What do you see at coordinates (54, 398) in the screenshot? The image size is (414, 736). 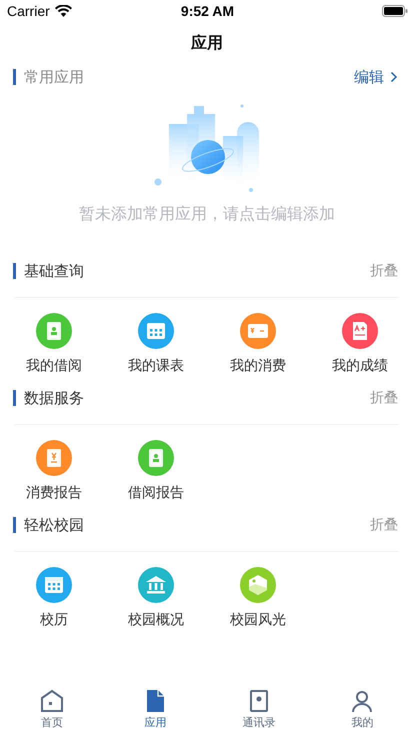 I see `section-title: 数据服务` at bounding box center [54, 398].